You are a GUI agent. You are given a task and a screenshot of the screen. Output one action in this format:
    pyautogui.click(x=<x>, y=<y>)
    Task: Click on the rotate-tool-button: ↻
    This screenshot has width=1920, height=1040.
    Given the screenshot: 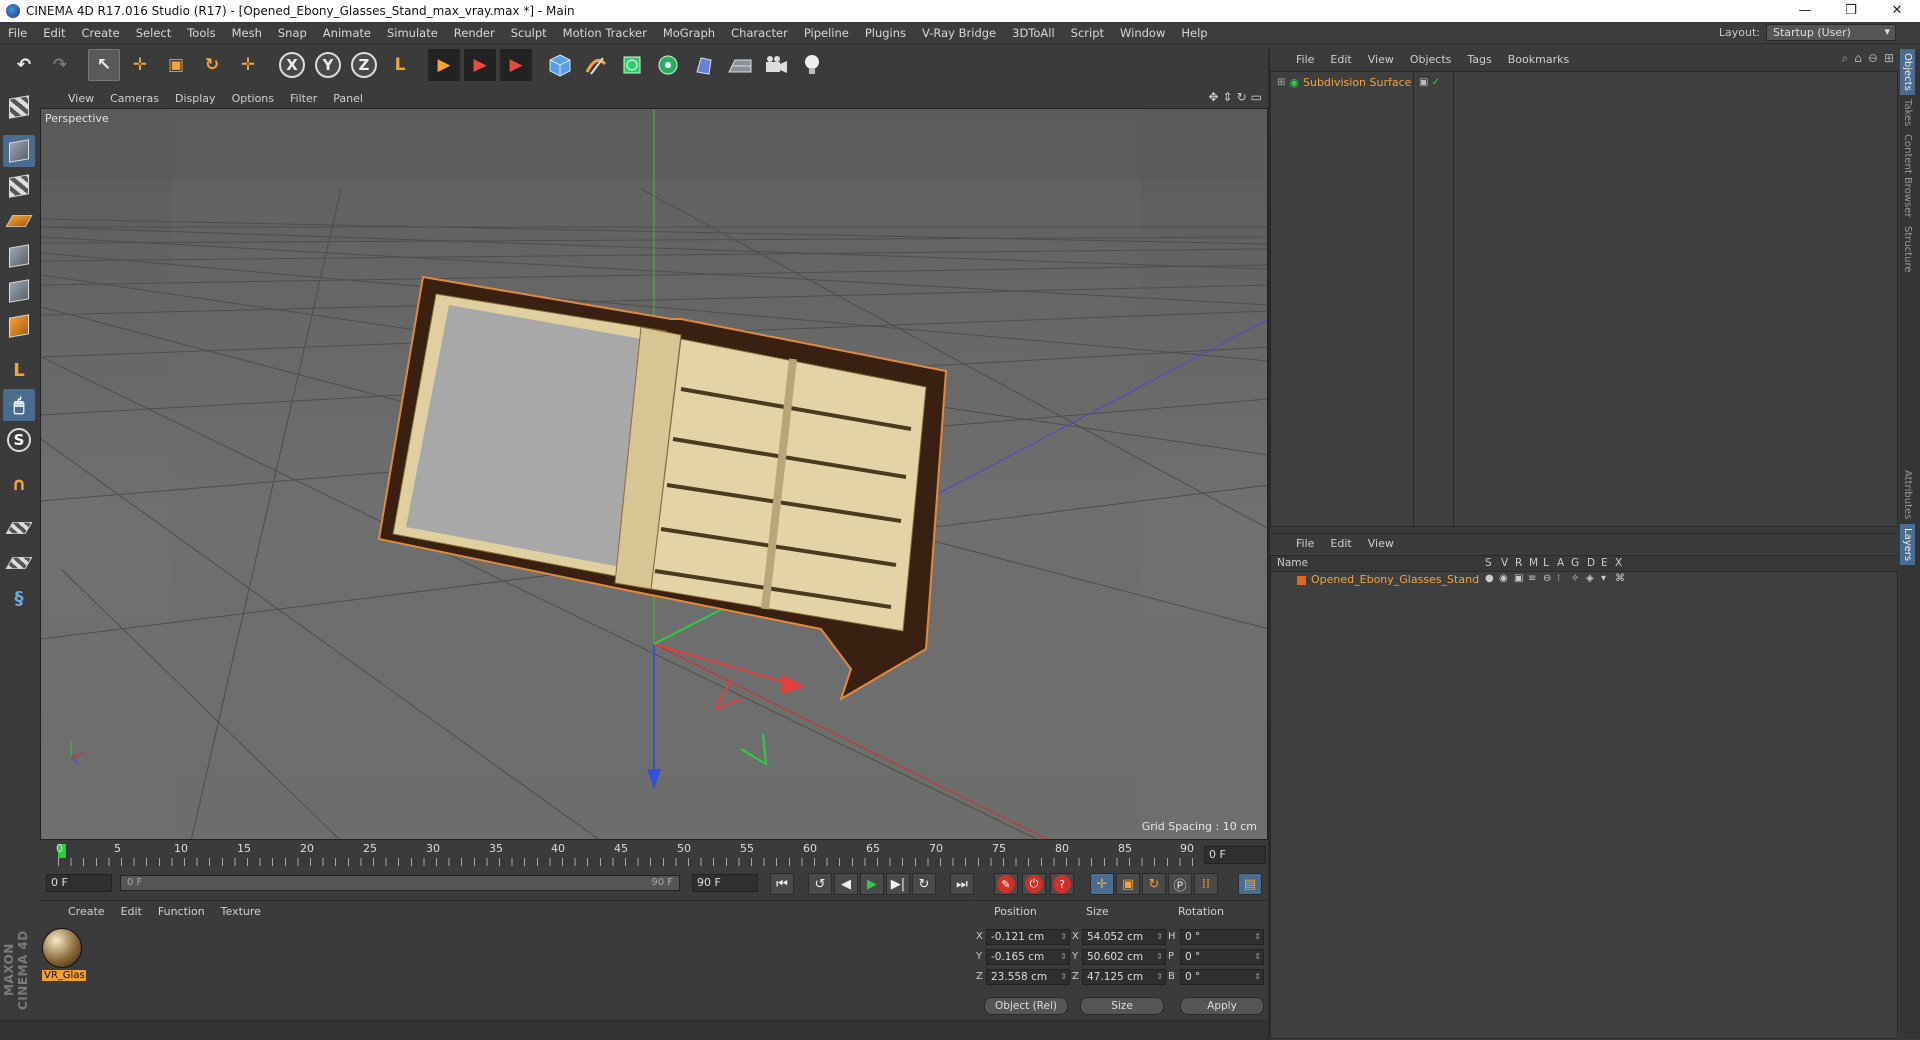 What is the action you would take?
    pyautogui.click(x=212, y=65)
    